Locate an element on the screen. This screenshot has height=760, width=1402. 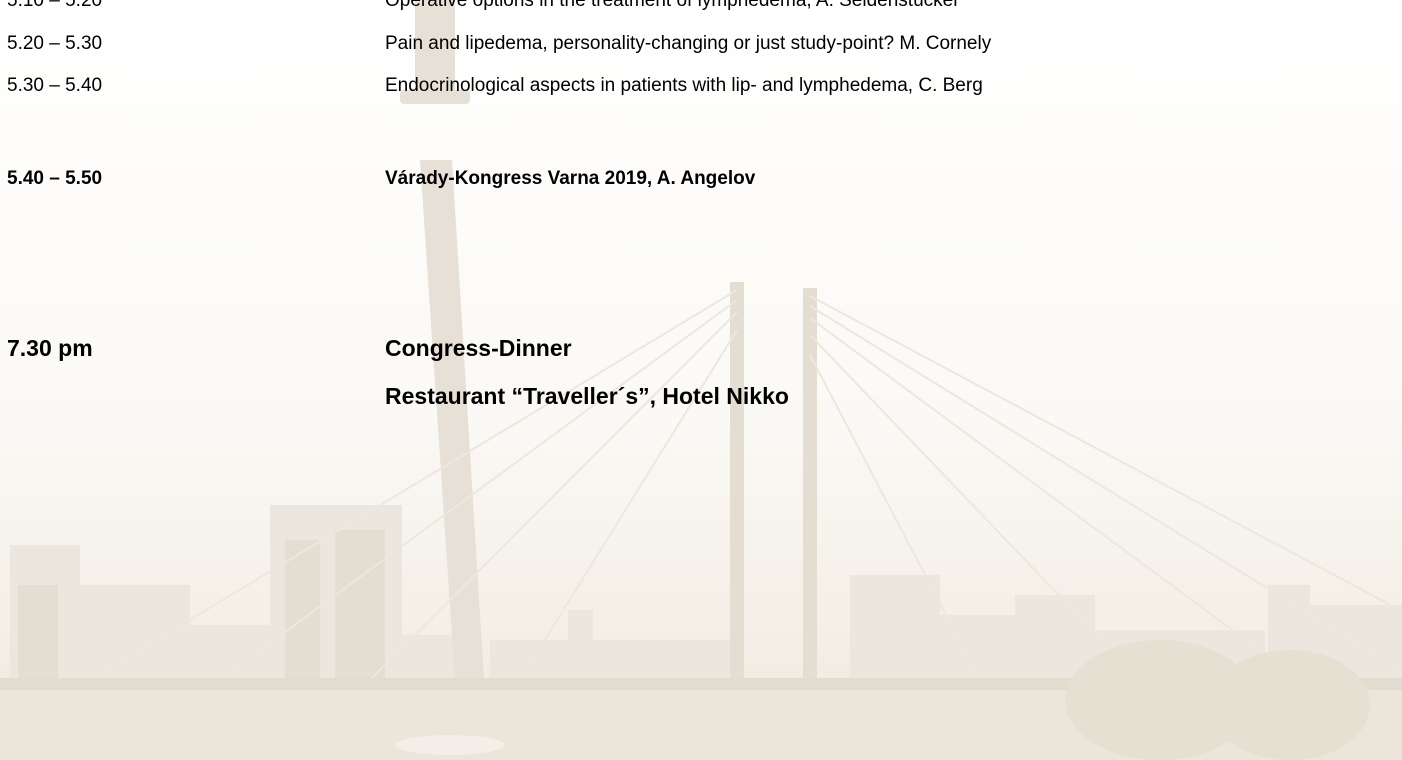
session-time: 5.30 – 5.40 is located at coordinates (55, 85).